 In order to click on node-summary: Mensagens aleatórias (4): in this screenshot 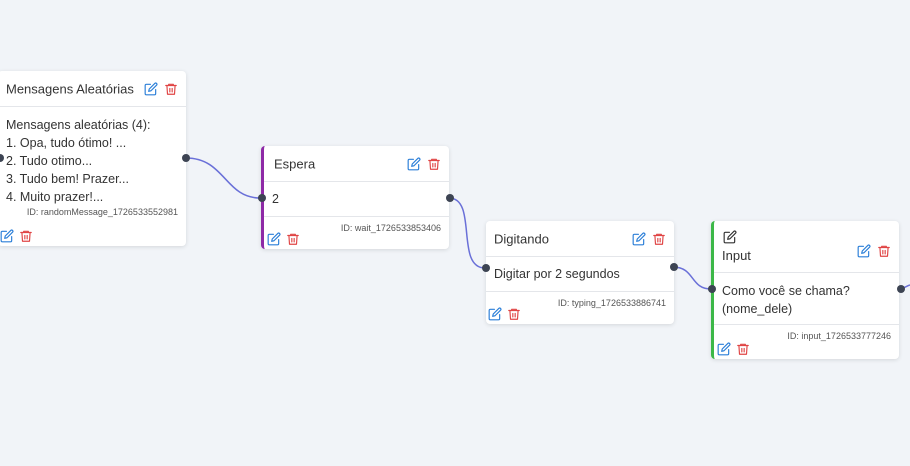, I will do `click(78, 125)`.